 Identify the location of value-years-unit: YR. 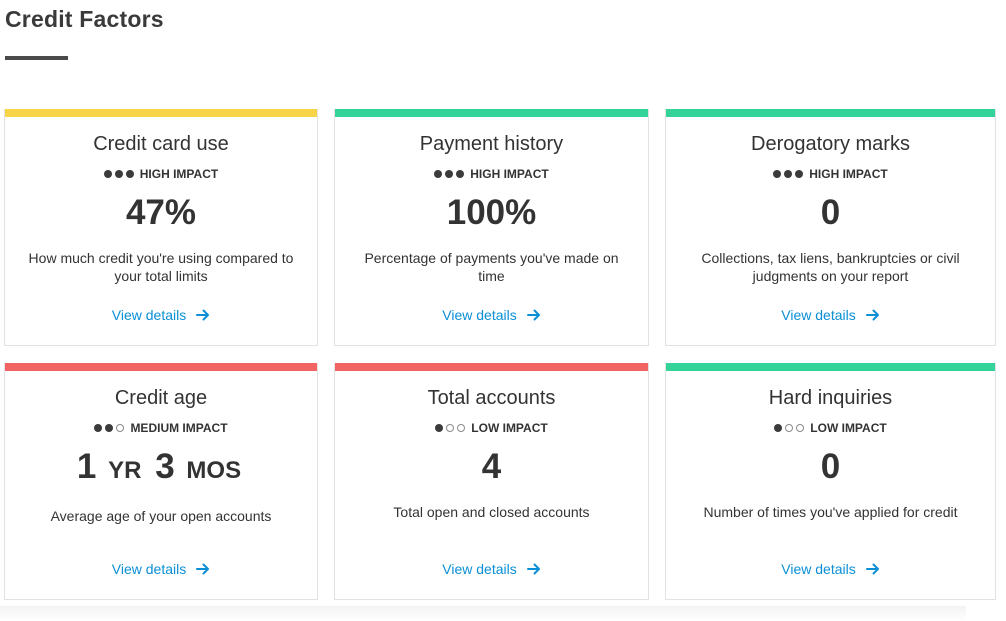
(125, 470).